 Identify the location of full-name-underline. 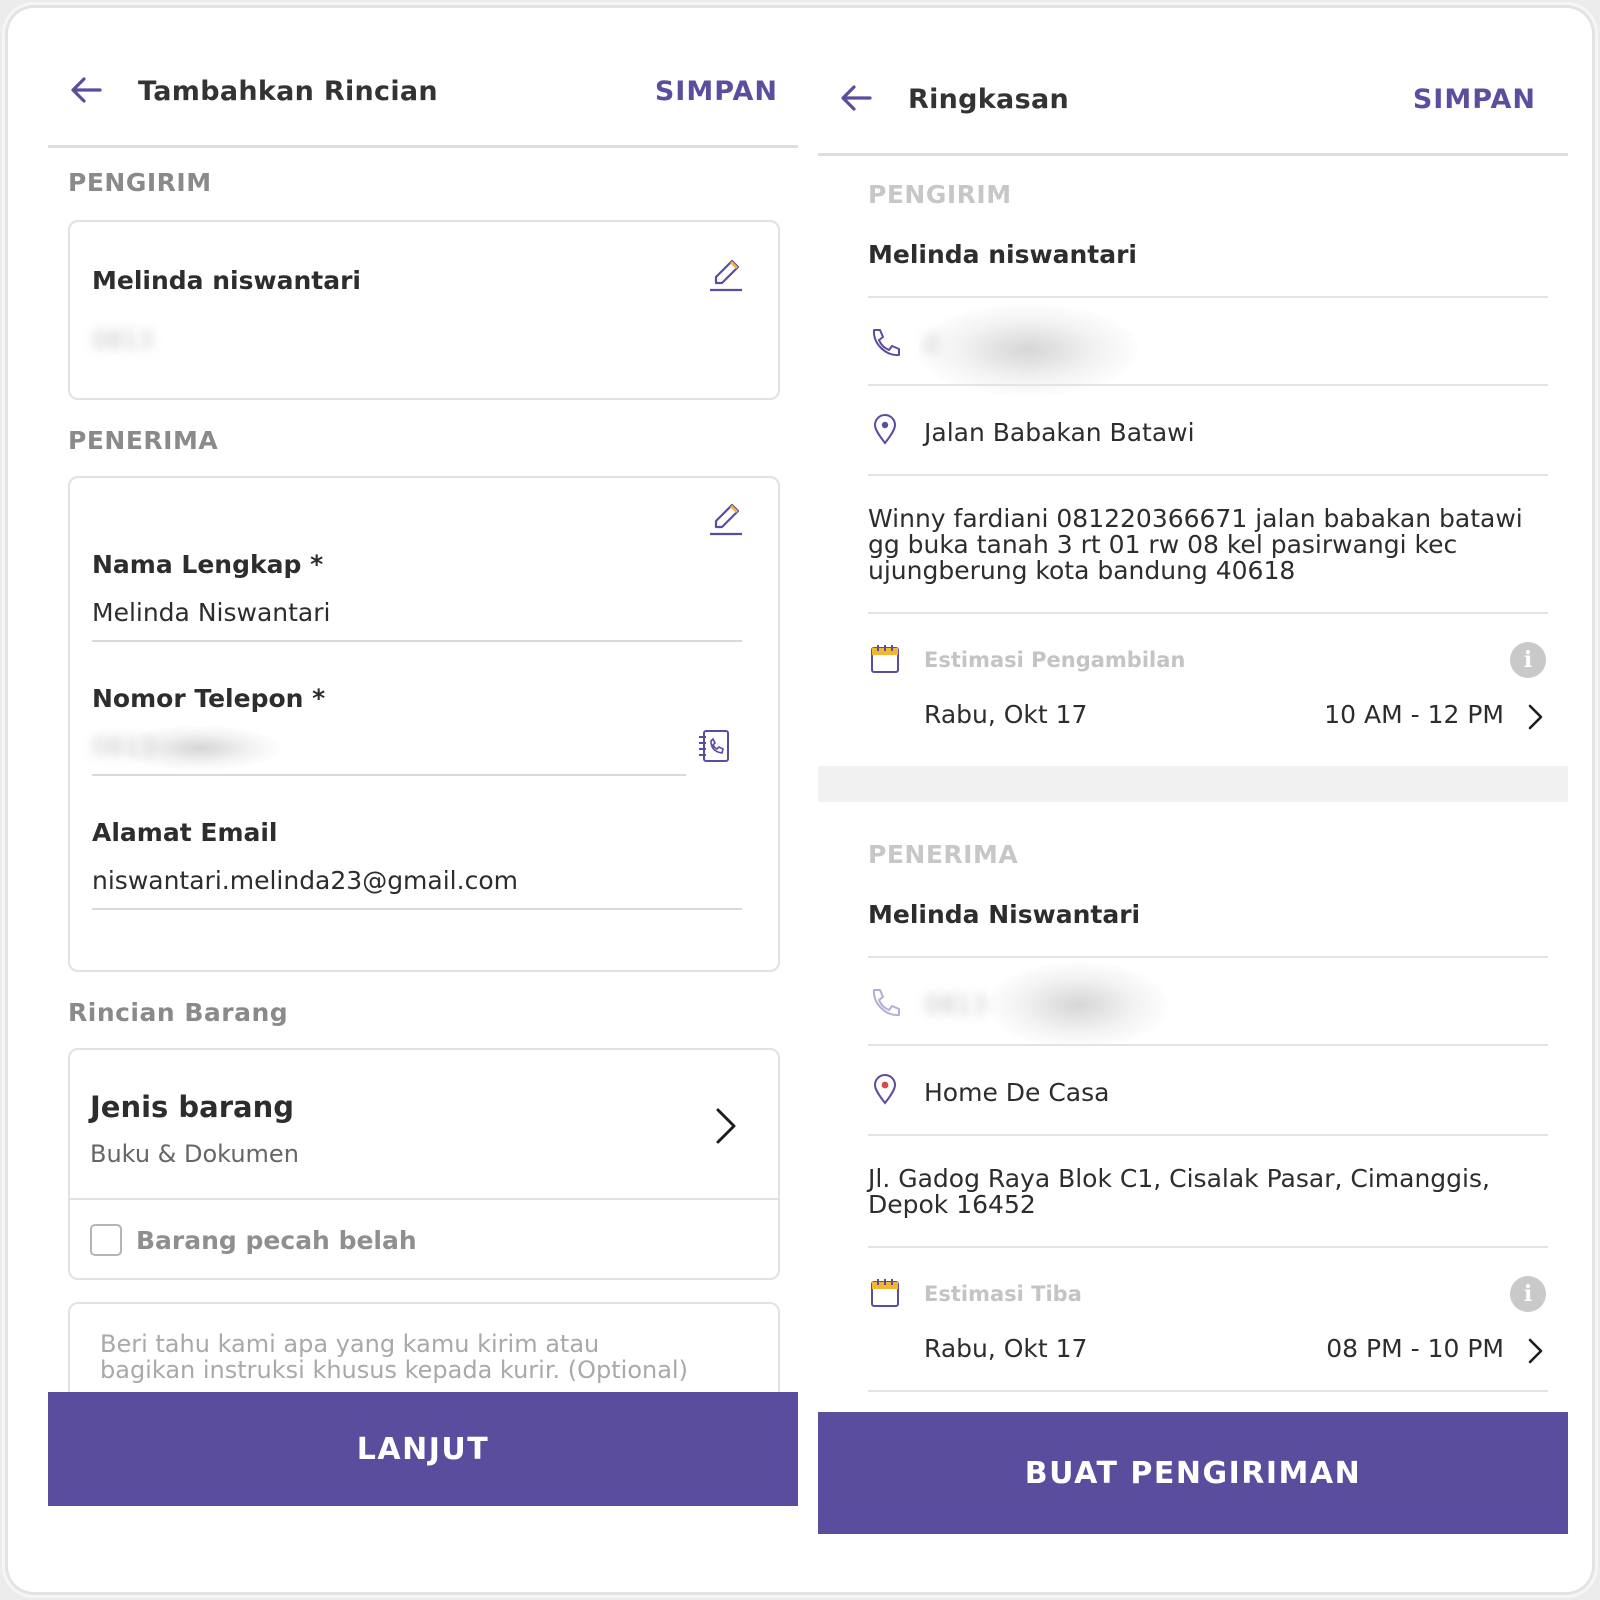
(417, 641).